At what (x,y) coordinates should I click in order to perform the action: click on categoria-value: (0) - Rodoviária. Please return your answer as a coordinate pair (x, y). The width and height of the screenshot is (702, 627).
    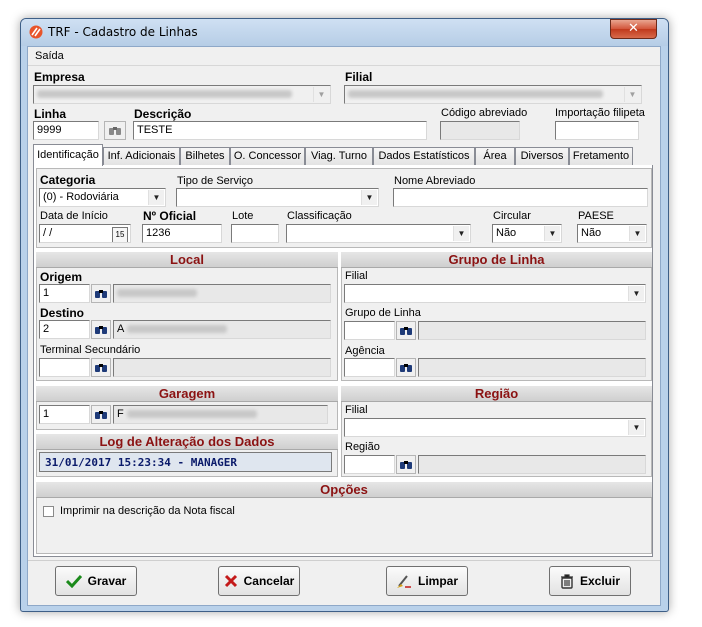
    Looking at the image, I should click on (81, 197).